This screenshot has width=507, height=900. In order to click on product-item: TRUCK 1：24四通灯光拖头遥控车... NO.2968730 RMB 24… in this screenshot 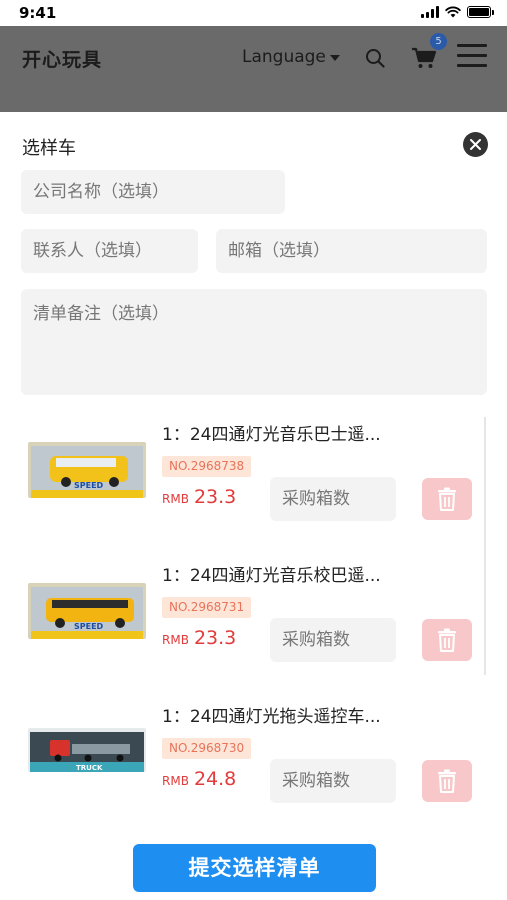, I will do `click(250, 762)`.